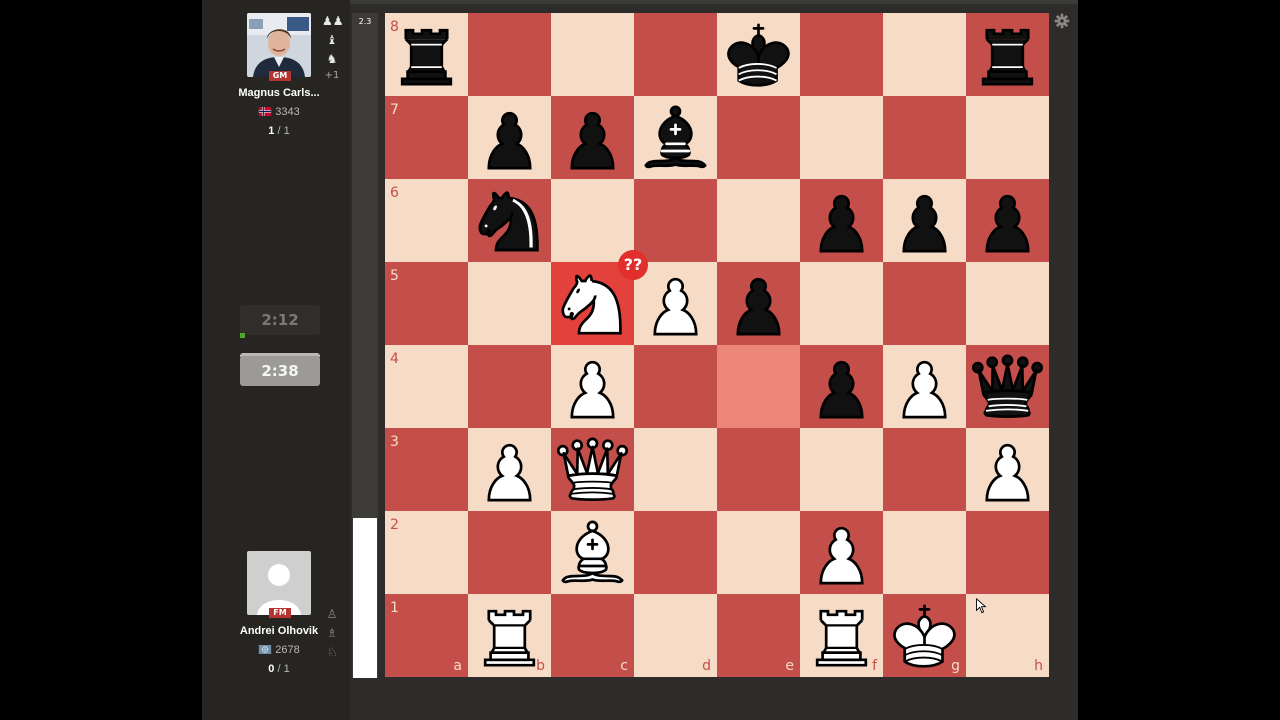  Describe the element at coordinates (1062, 21) in the screenshot. I see `gear-icon` at that location.